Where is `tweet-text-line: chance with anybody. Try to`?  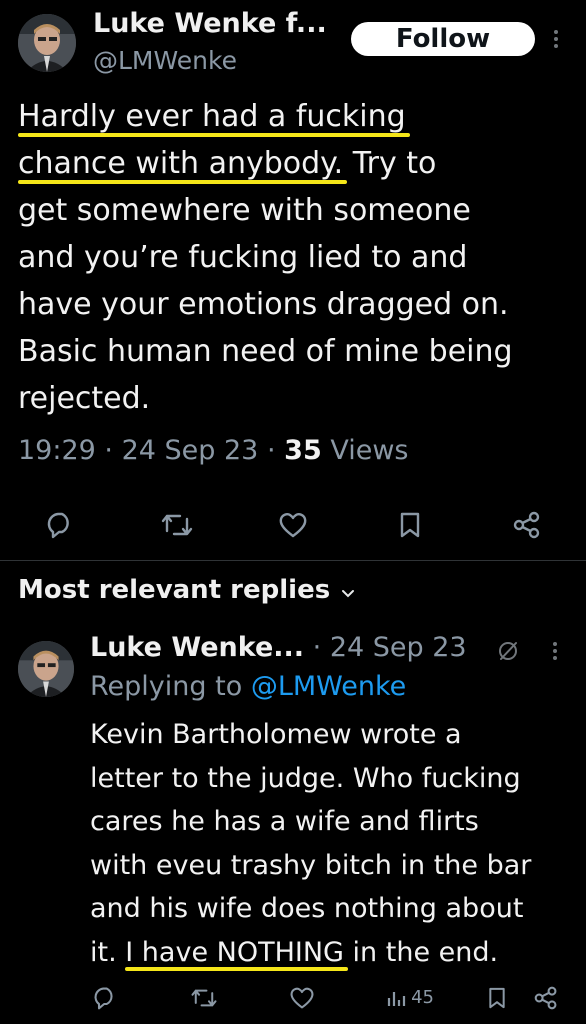
tweet-text-line: chance with anybody. Try to is located at coordinates (298, 163).